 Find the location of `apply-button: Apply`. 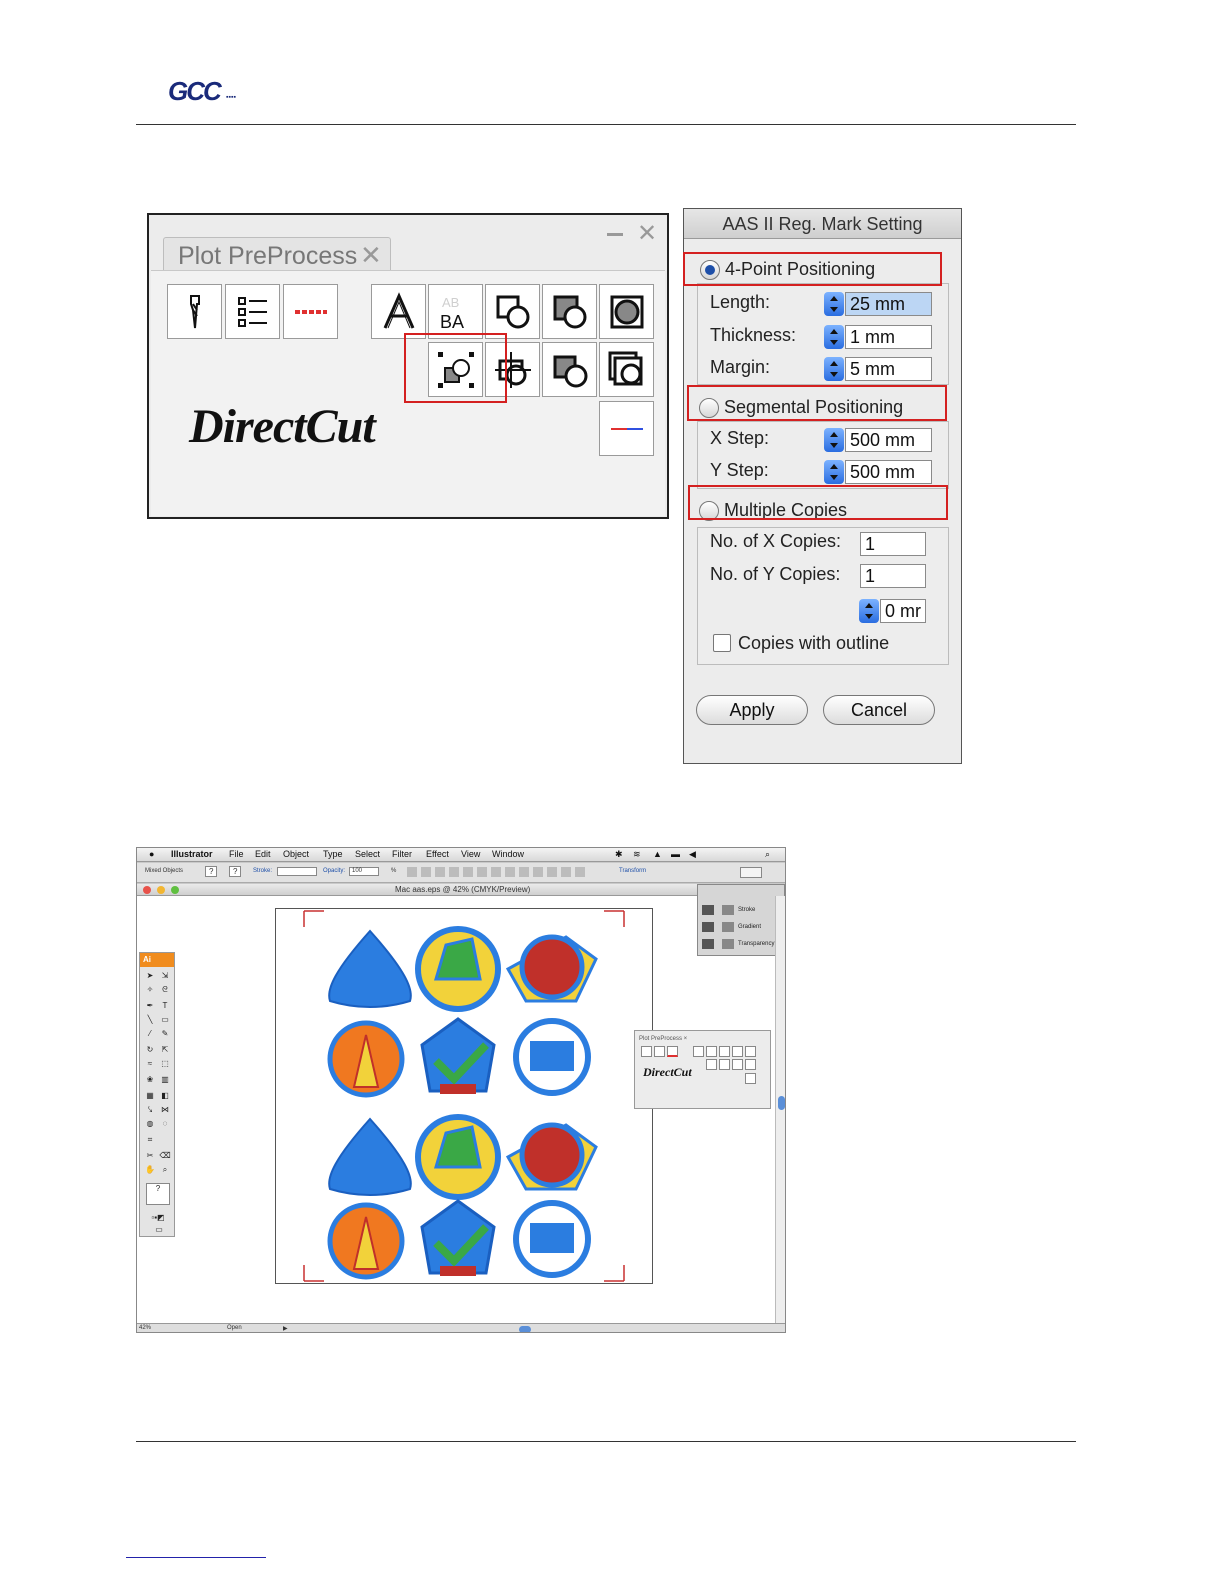

apply-button: Apply is located at coordinates (752, 710).